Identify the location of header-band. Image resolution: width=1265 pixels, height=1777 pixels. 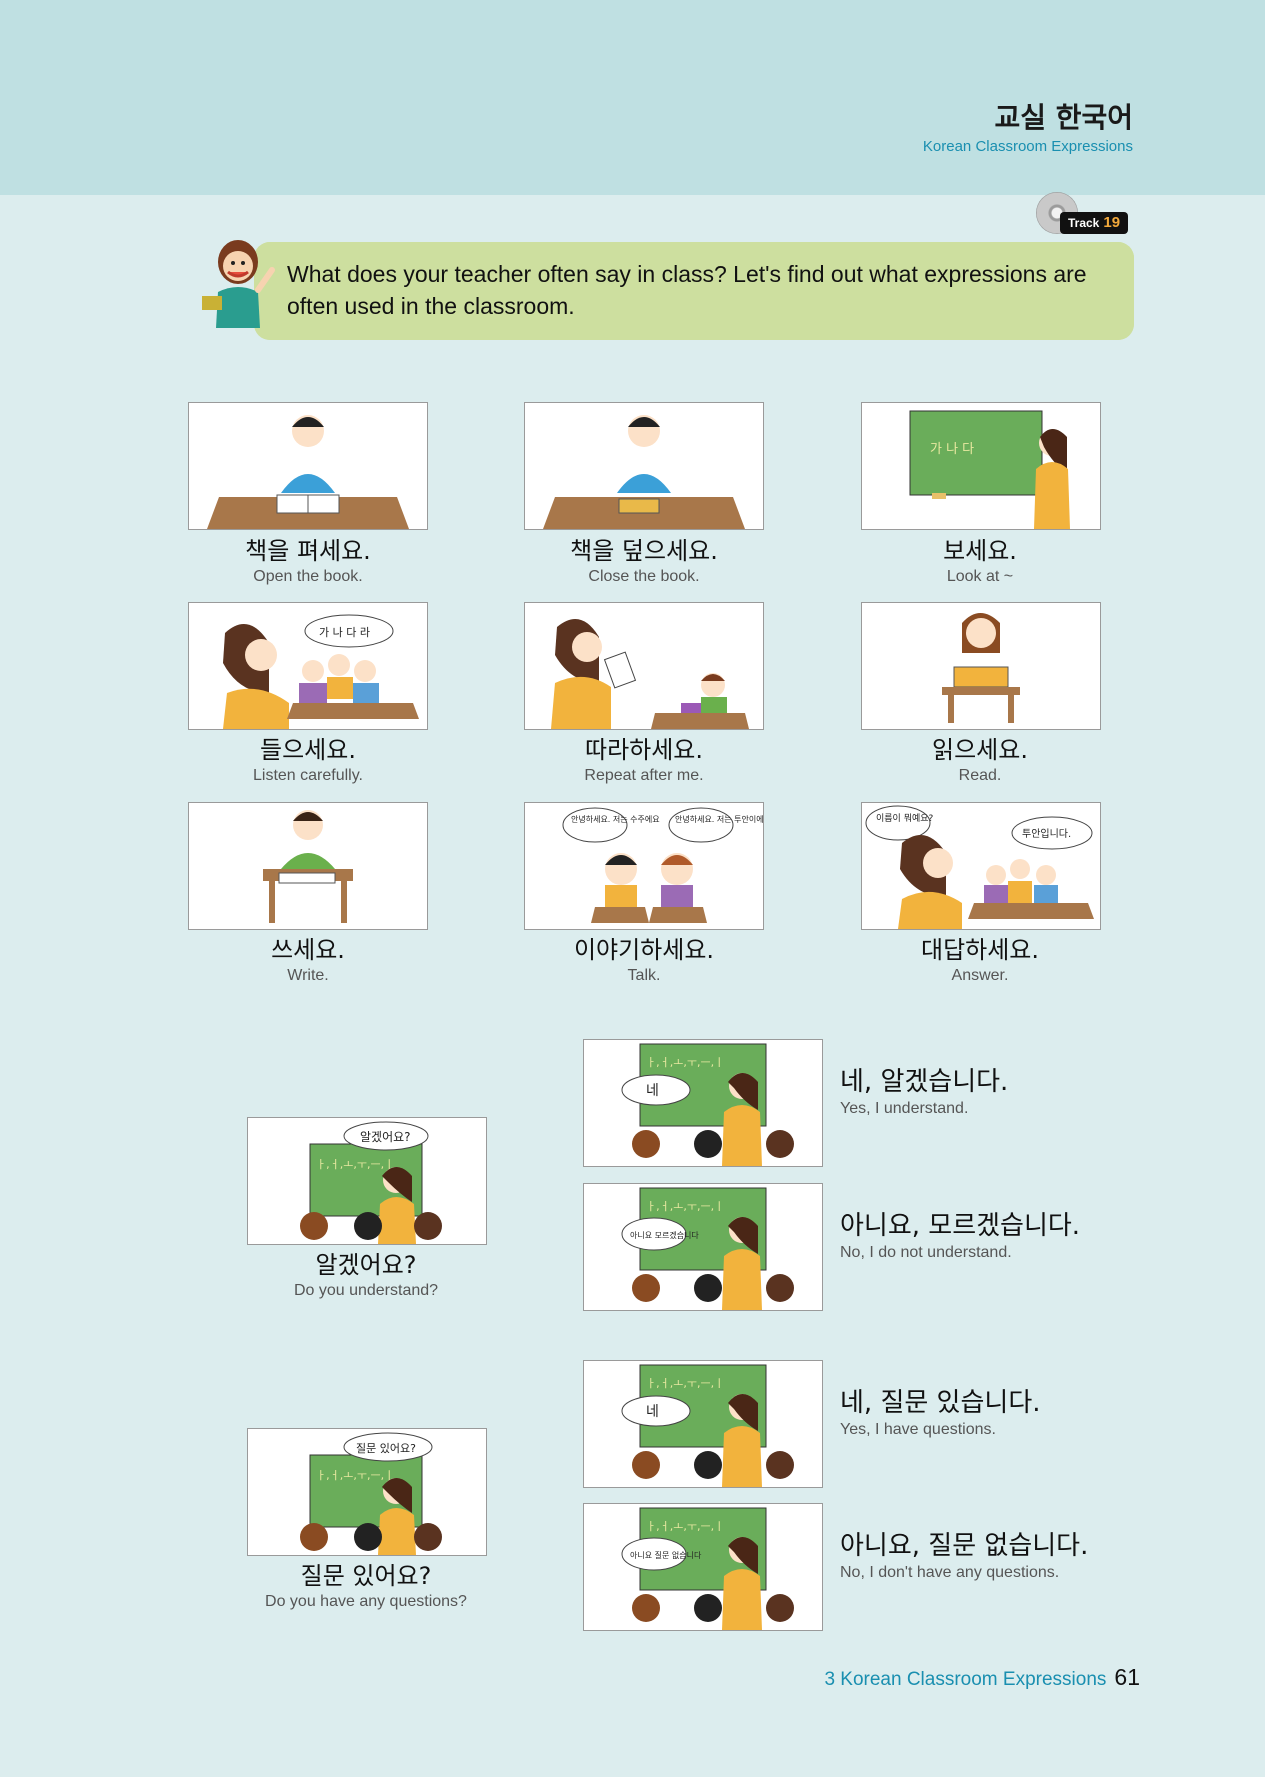
(632, 97).